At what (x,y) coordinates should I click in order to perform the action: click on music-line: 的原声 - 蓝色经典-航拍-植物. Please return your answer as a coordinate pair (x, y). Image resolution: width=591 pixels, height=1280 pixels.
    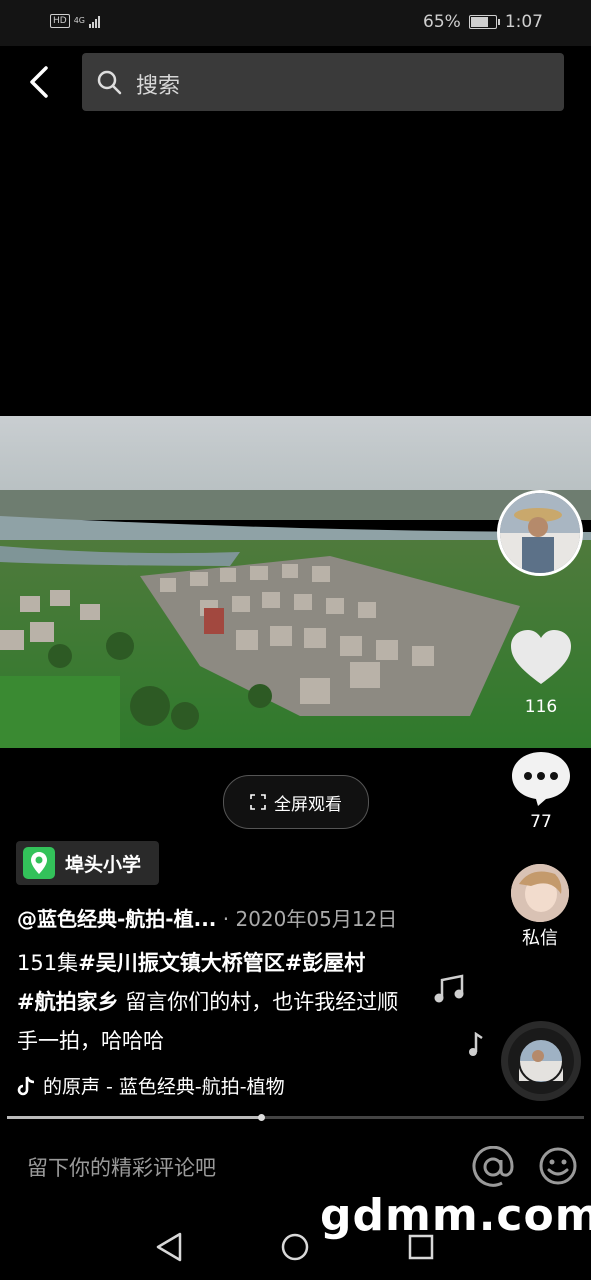
    Looking at the image, I should click on (167, 1085).